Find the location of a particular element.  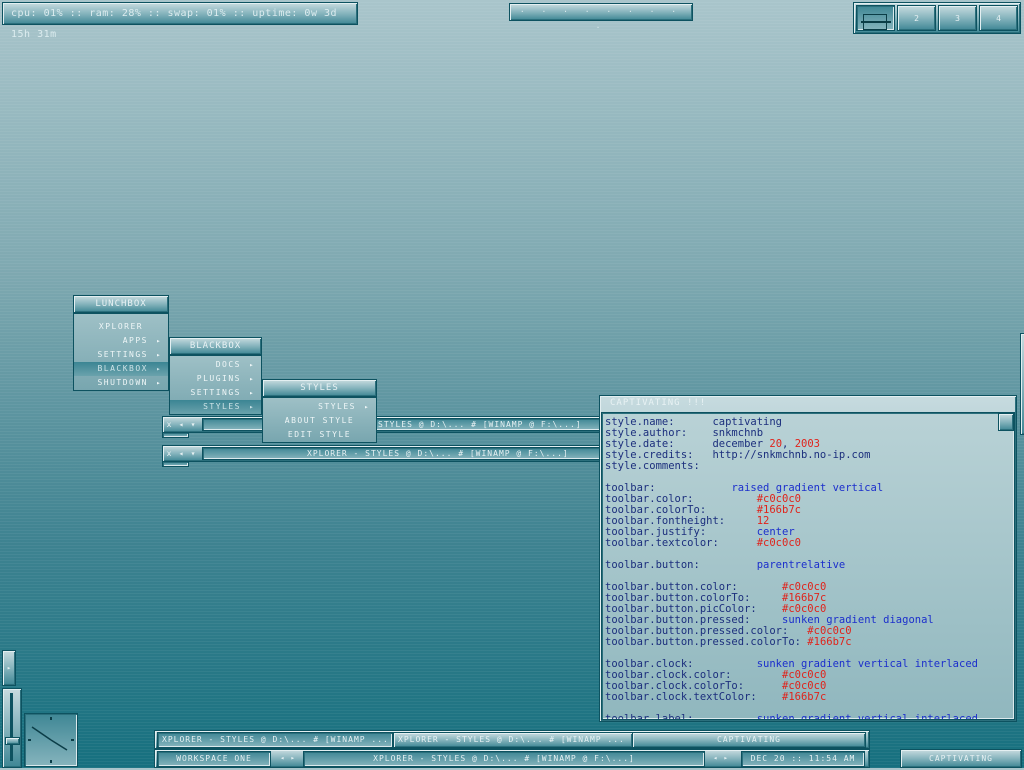

workspace-2: 2 is located at coordinates (916, 18).